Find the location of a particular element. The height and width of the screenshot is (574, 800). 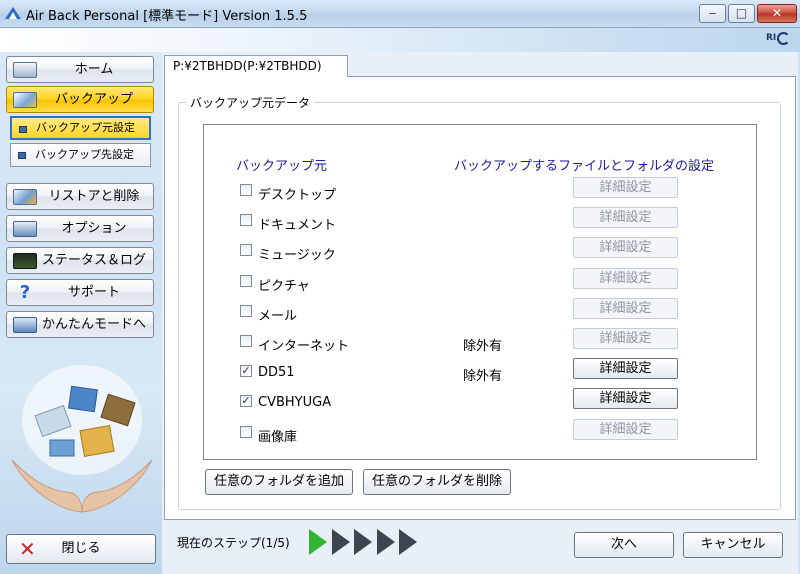

sidebar-item-status-log: ステータス＆ログ is located at coordinates (80, 260).